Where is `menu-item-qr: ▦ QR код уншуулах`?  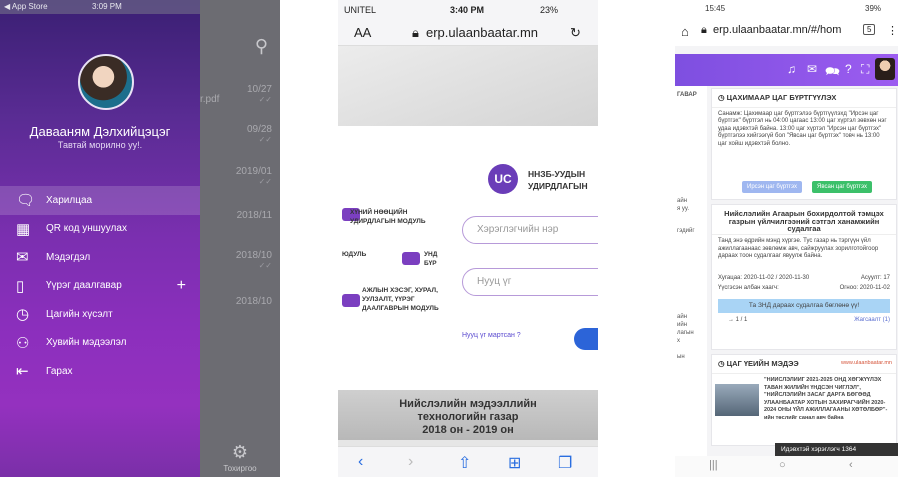
menu-item-qr: ▦ QR код уншуулах is located at coordinates (100, 229).